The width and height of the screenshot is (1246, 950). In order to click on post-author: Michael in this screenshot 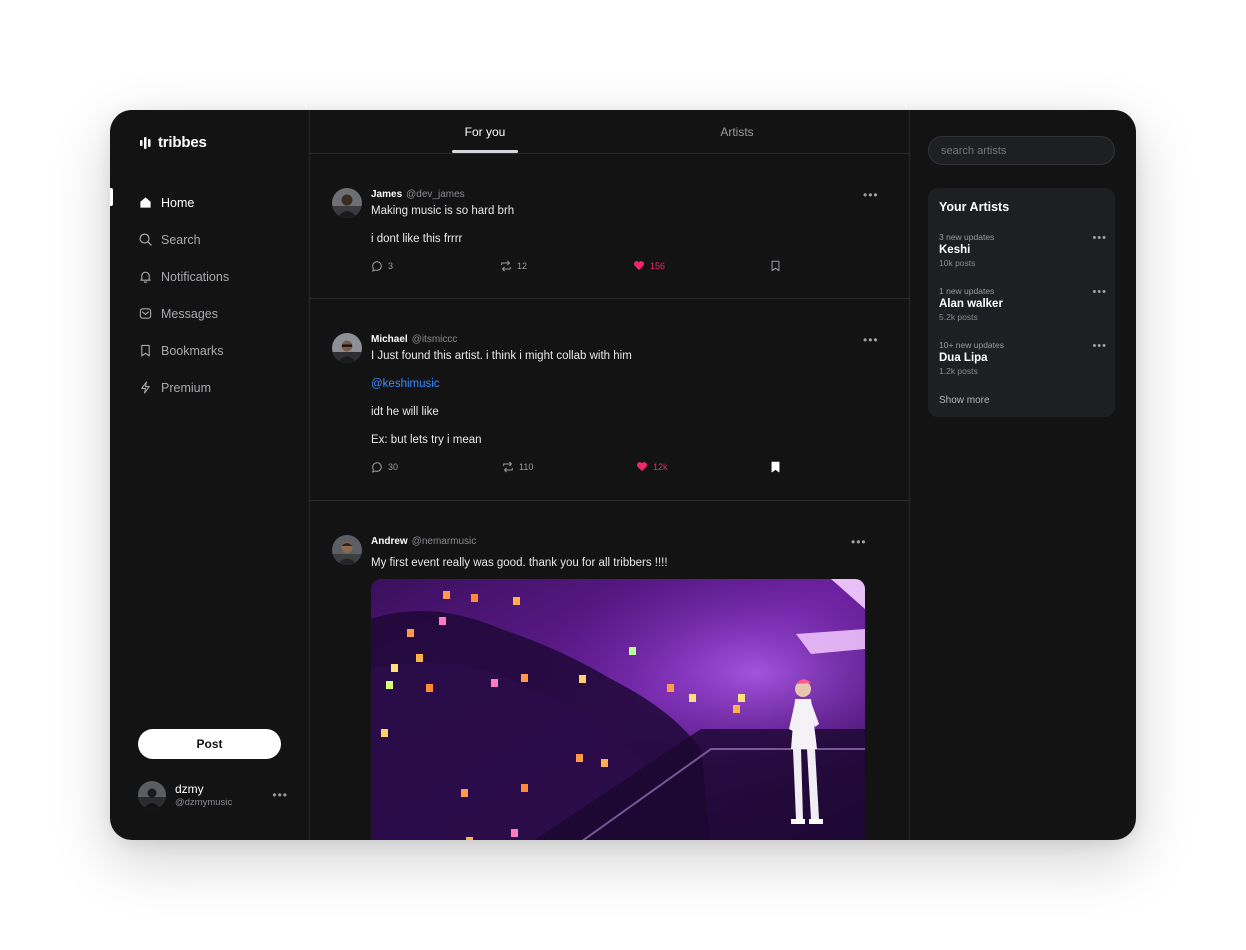, I will do `click(389, 339)`.